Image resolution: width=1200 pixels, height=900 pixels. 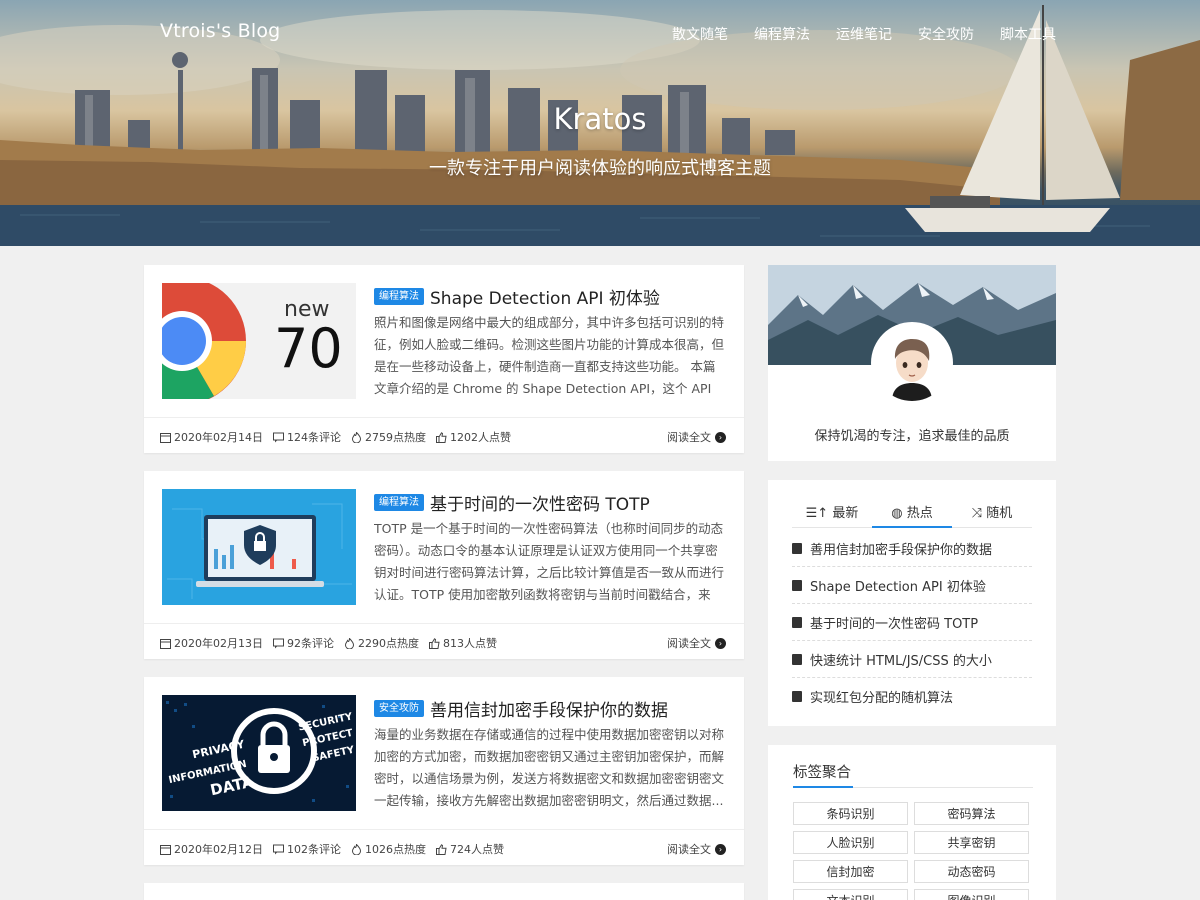 I want to click on nav-item-ops: 运维笔记, so click(x=864, y=34).